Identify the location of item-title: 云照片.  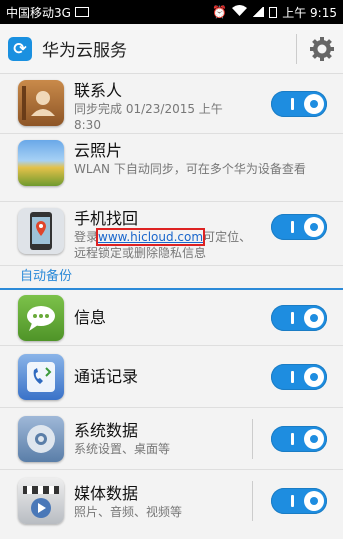
(98, 150).